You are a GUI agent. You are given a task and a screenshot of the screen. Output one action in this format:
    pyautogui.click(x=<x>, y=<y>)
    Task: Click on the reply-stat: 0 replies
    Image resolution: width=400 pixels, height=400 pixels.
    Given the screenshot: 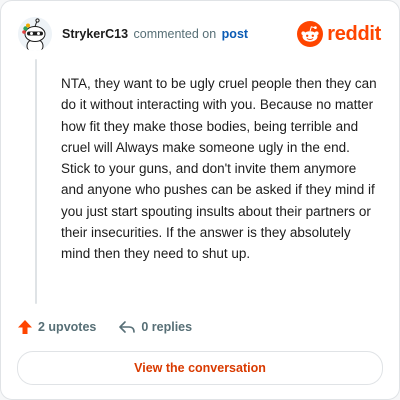 What is the action you would take?
    pyautogui.click(x=155, y=327)
    